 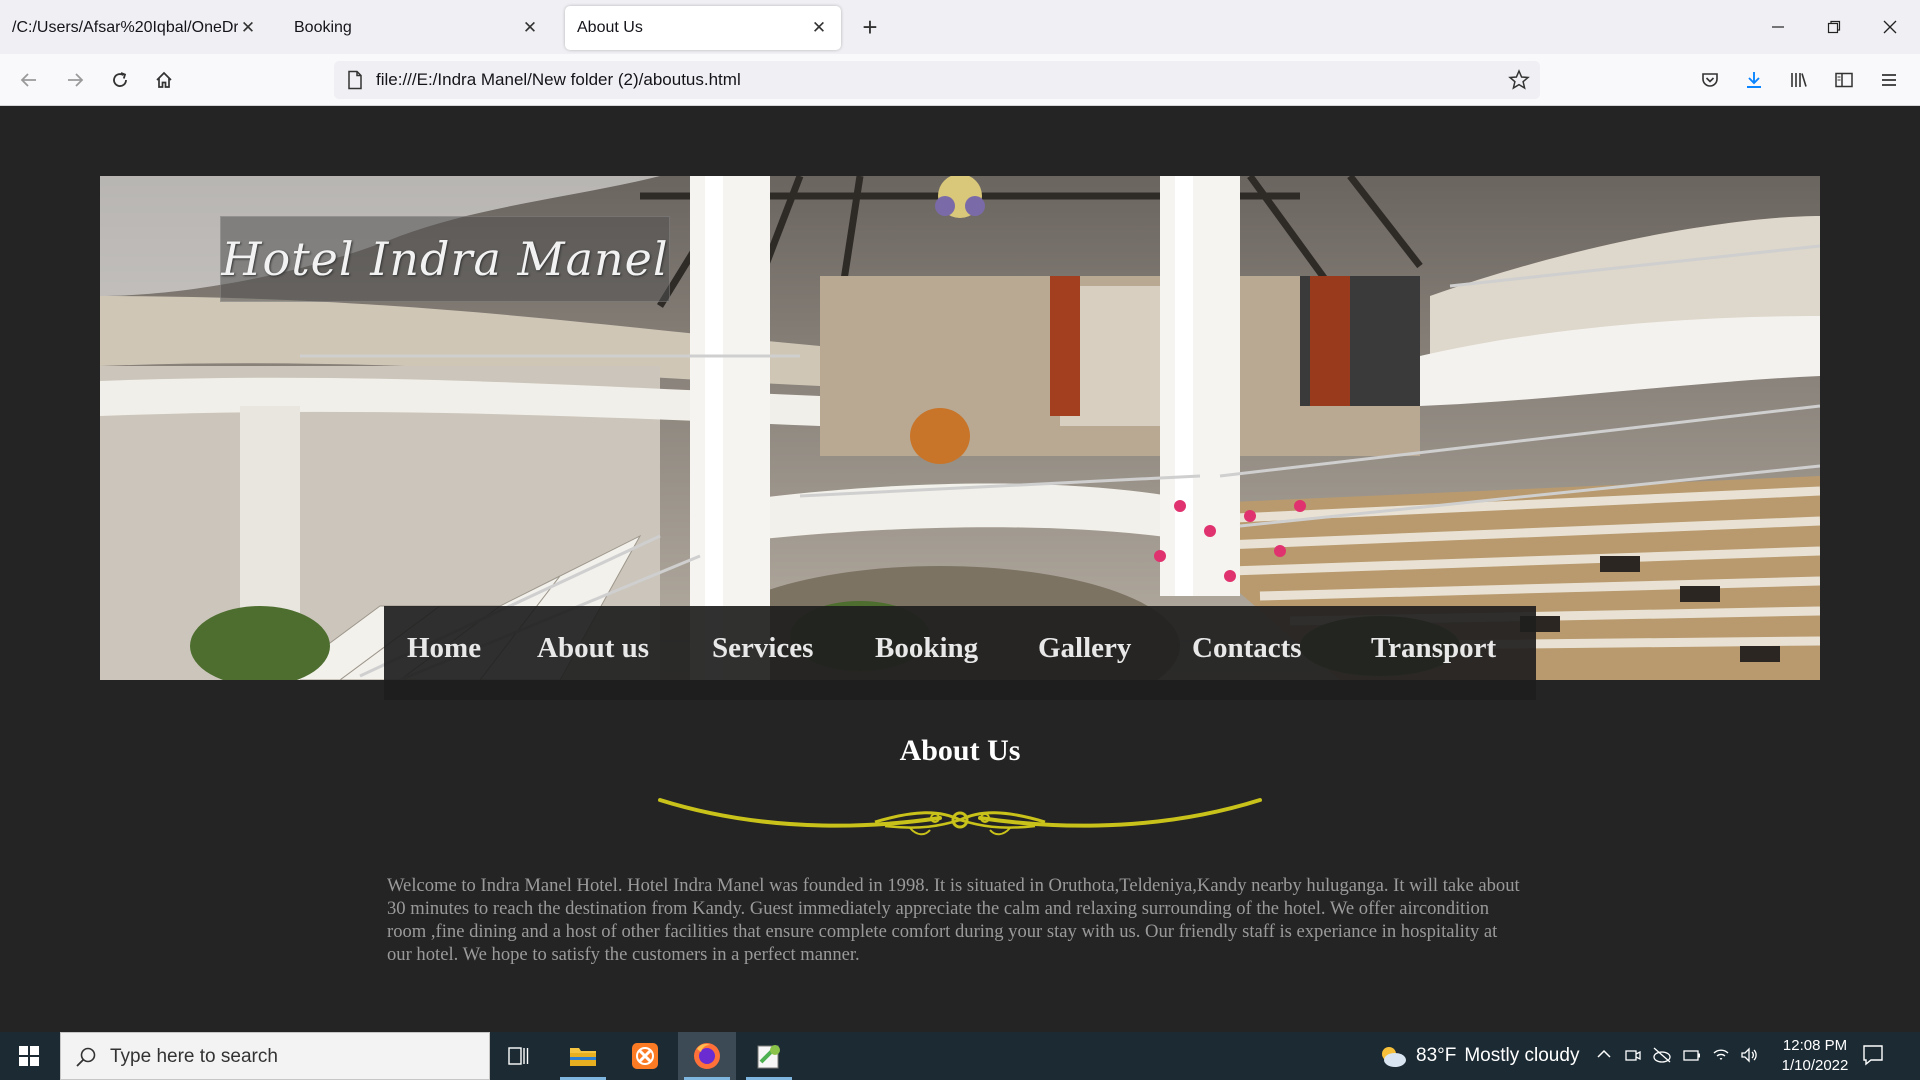 I want to click on hotel-logo-text: Hotel Indra Manel, so click(x=445, y=259).